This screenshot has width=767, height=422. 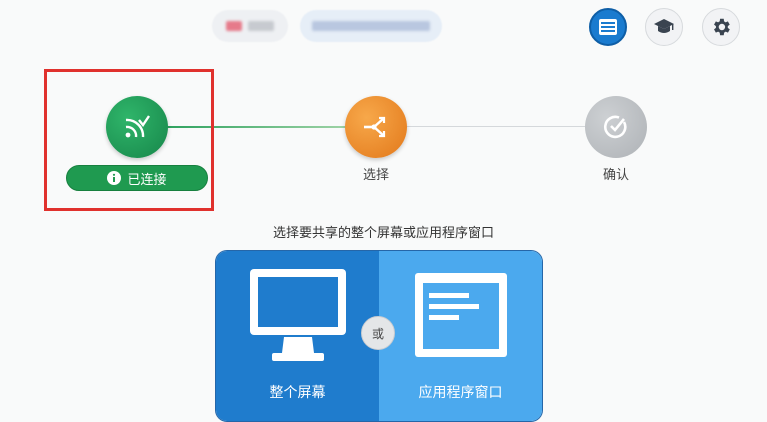 I want to click on list-menu-button, so click(x=608, y=27).